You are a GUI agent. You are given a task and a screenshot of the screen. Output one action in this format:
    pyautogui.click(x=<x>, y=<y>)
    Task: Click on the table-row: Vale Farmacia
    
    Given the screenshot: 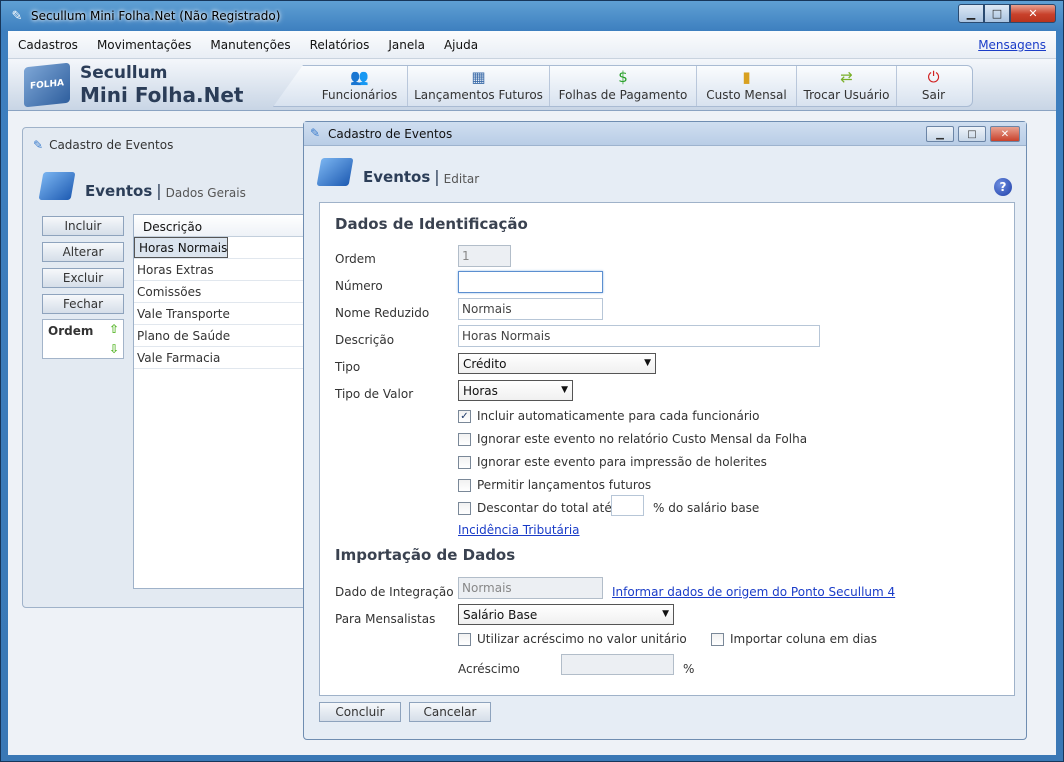 What is the action you would take?
    pyautogui.click(x=228, y=358)
    